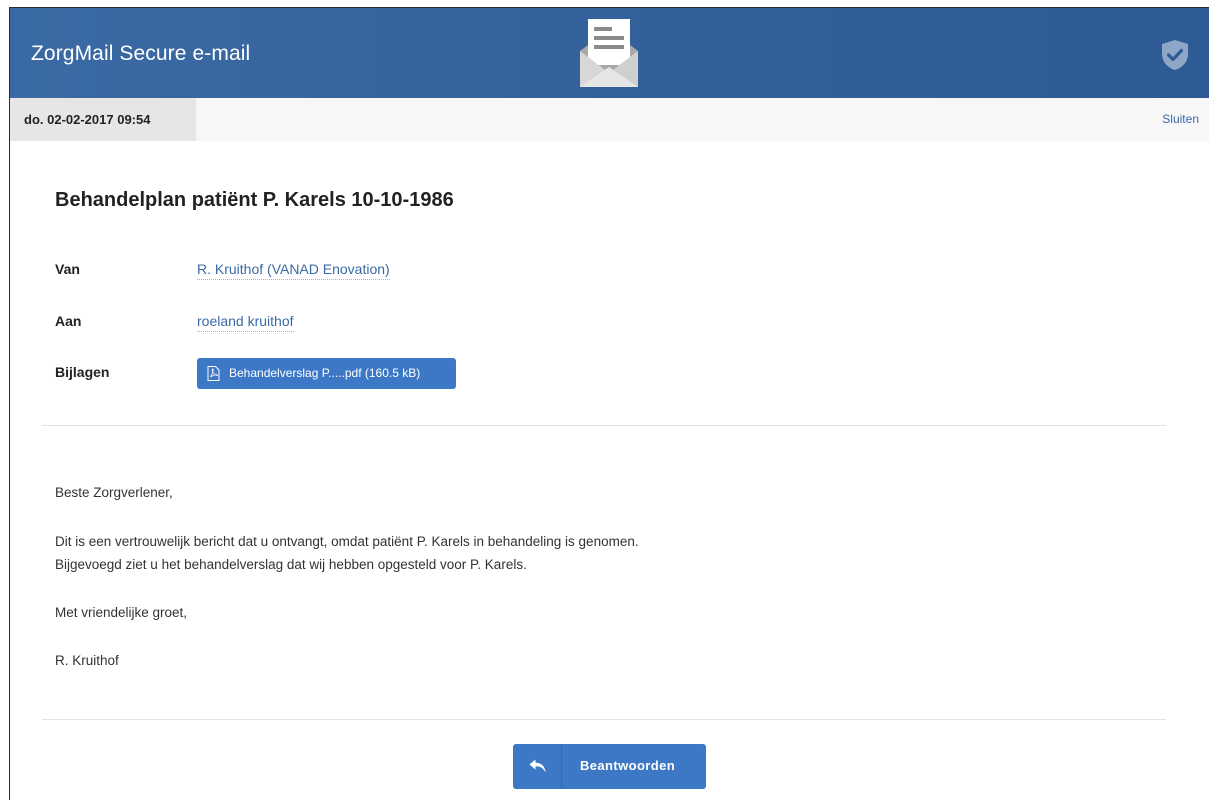 The image size is (1209, 800). Describe the element at coordinates (121, 612) in the screenshot. I see `body-closing: Met vriendelijke groet,` at that location.